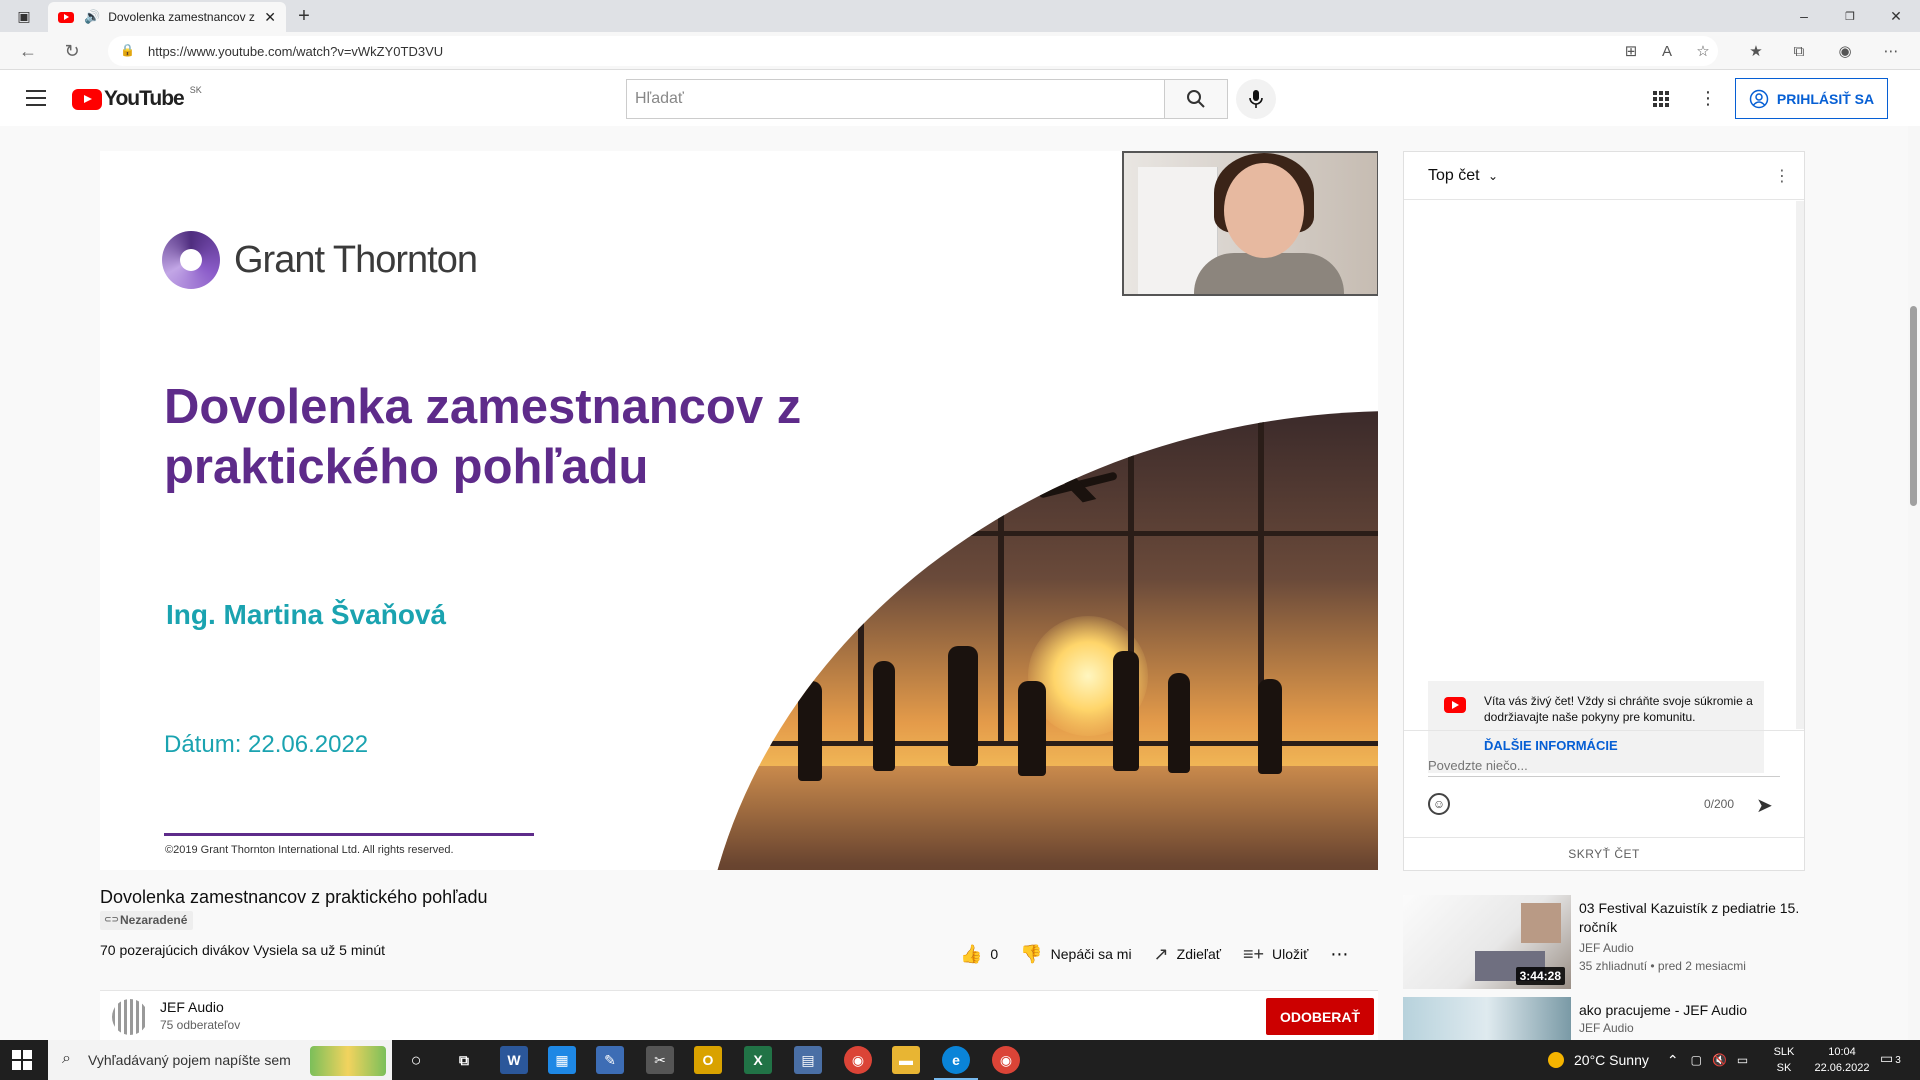 Image resolution: width=1920 pixels, height=1080 pixels. Describe the element at coordinates (1759, 98) in the screenshot. I see `account-icon` at that location.